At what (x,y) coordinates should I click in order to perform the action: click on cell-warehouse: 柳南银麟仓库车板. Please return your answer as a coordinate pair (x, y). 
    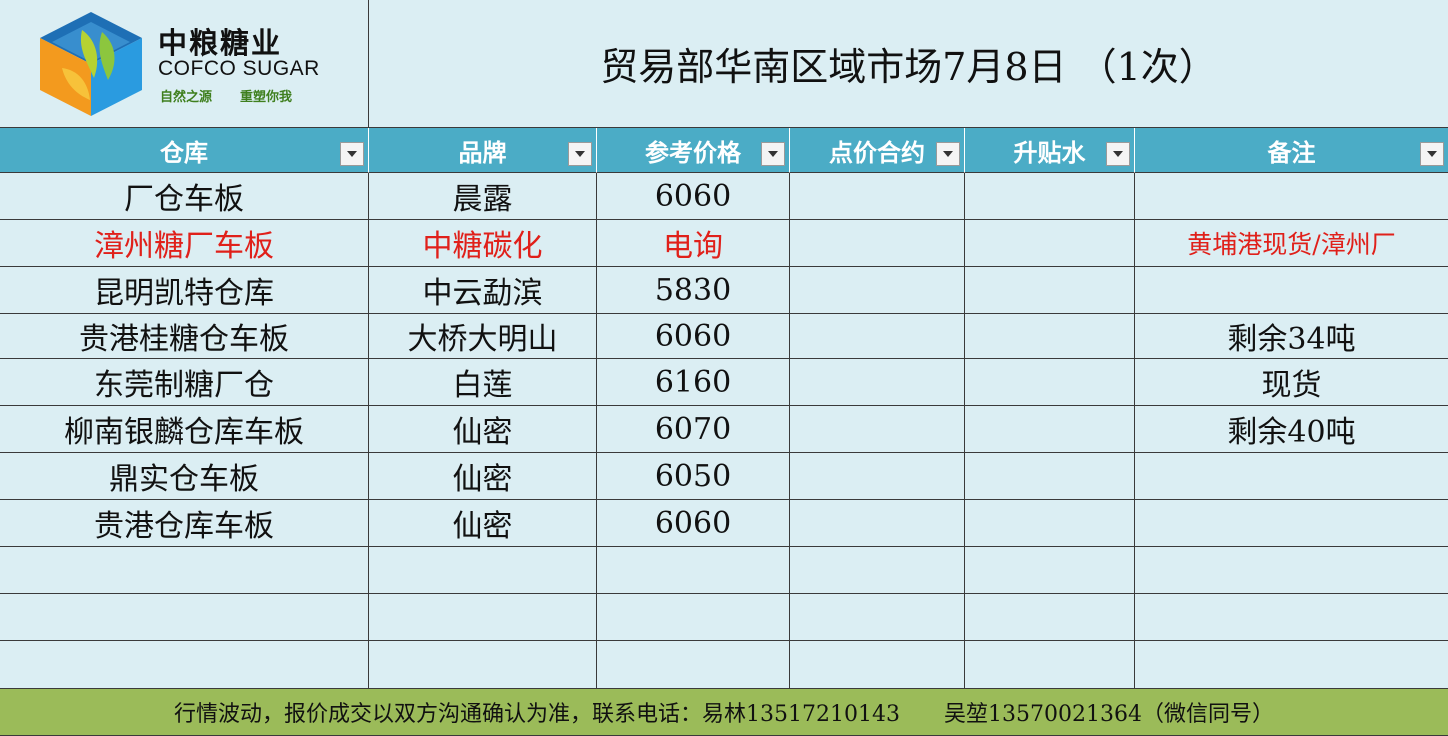
    Looking at the image, I should click on (184, 429).